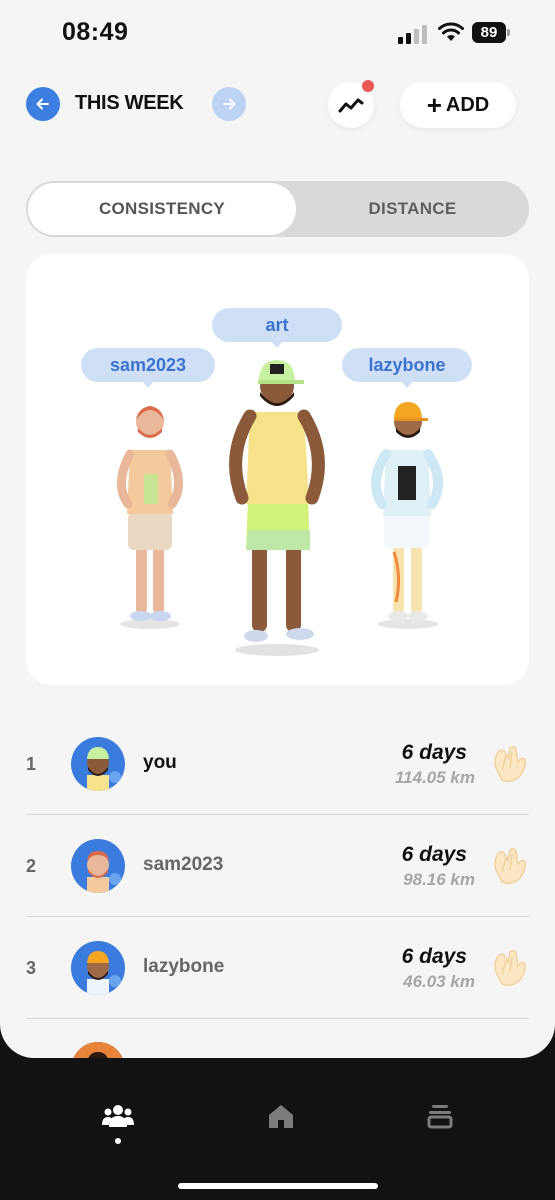  I want to click on leaderboard-row-1: 1 you 6 days 114.05 km, so click(277, 762).